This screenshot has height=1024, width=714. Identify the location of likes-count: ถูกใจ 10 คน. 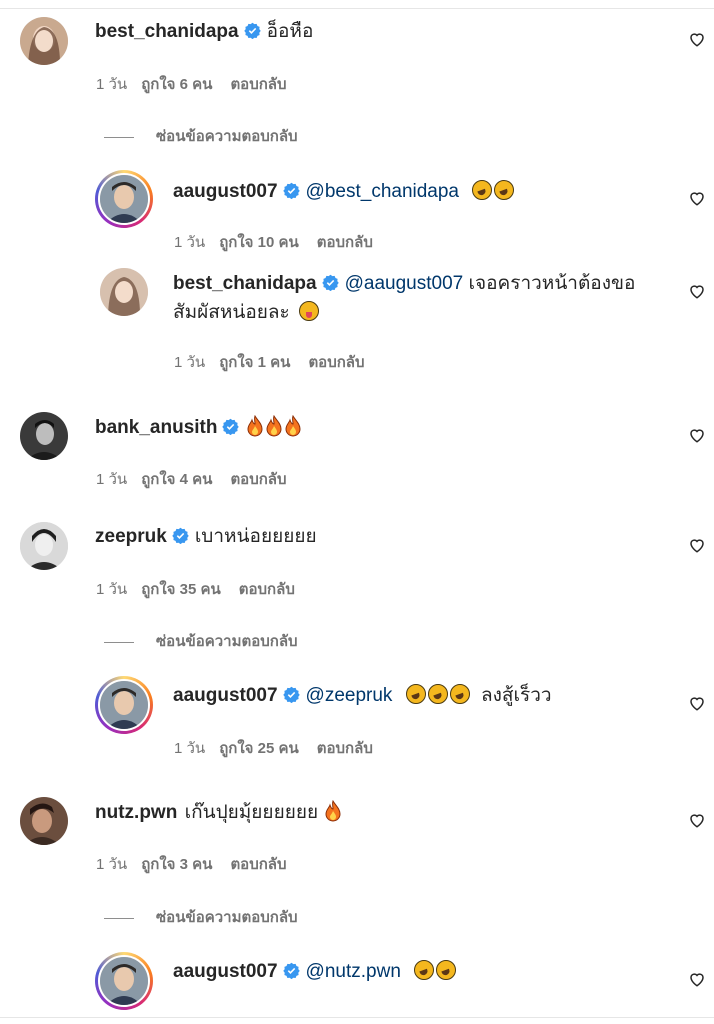
(259, 242).